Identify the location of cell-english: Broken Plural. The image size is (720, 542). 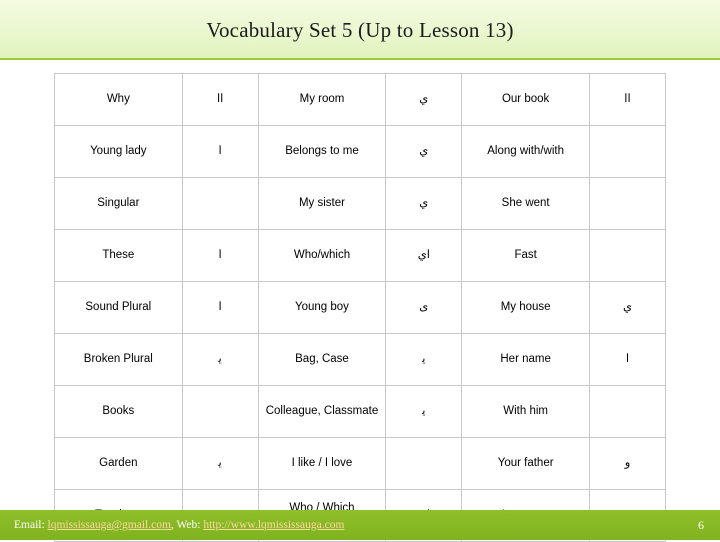
(118, 359).